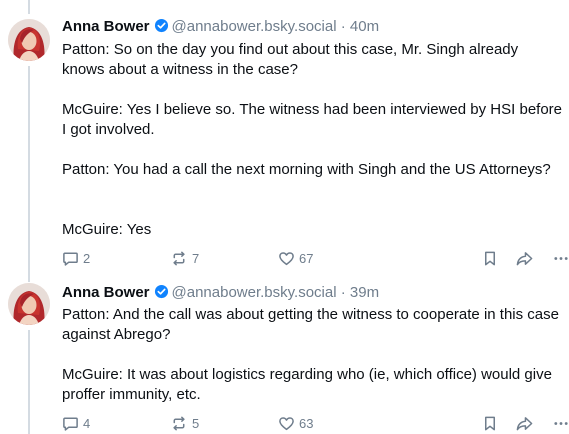 This screenshot has width=569, height=434. What do you see at coordinates (295, 423) in the screenshot?
I see `like-button: 63` at bounding box center [295, 423].